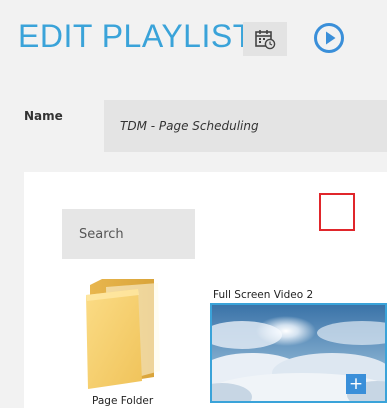 This screenshot has width=387, height=408. What do you see at coordinates (263, 295) in the screenshot?
I see `video-title: Full Screen Video 2` at bounding box center [263, 295].